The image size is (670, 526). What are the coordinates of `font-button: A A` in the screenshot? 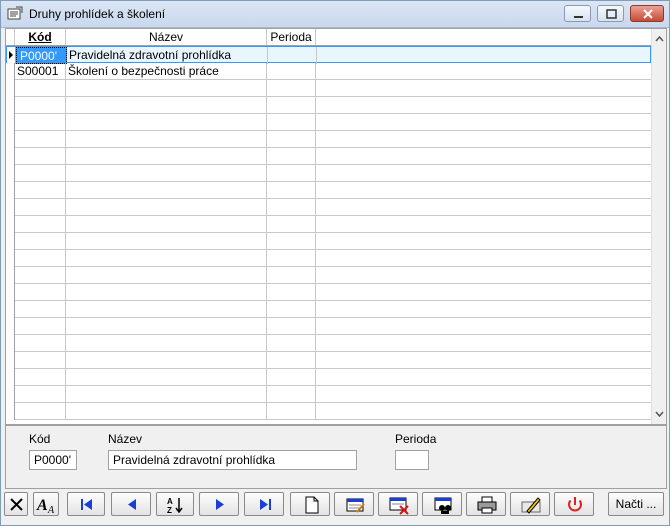 It's located at (46, 504).